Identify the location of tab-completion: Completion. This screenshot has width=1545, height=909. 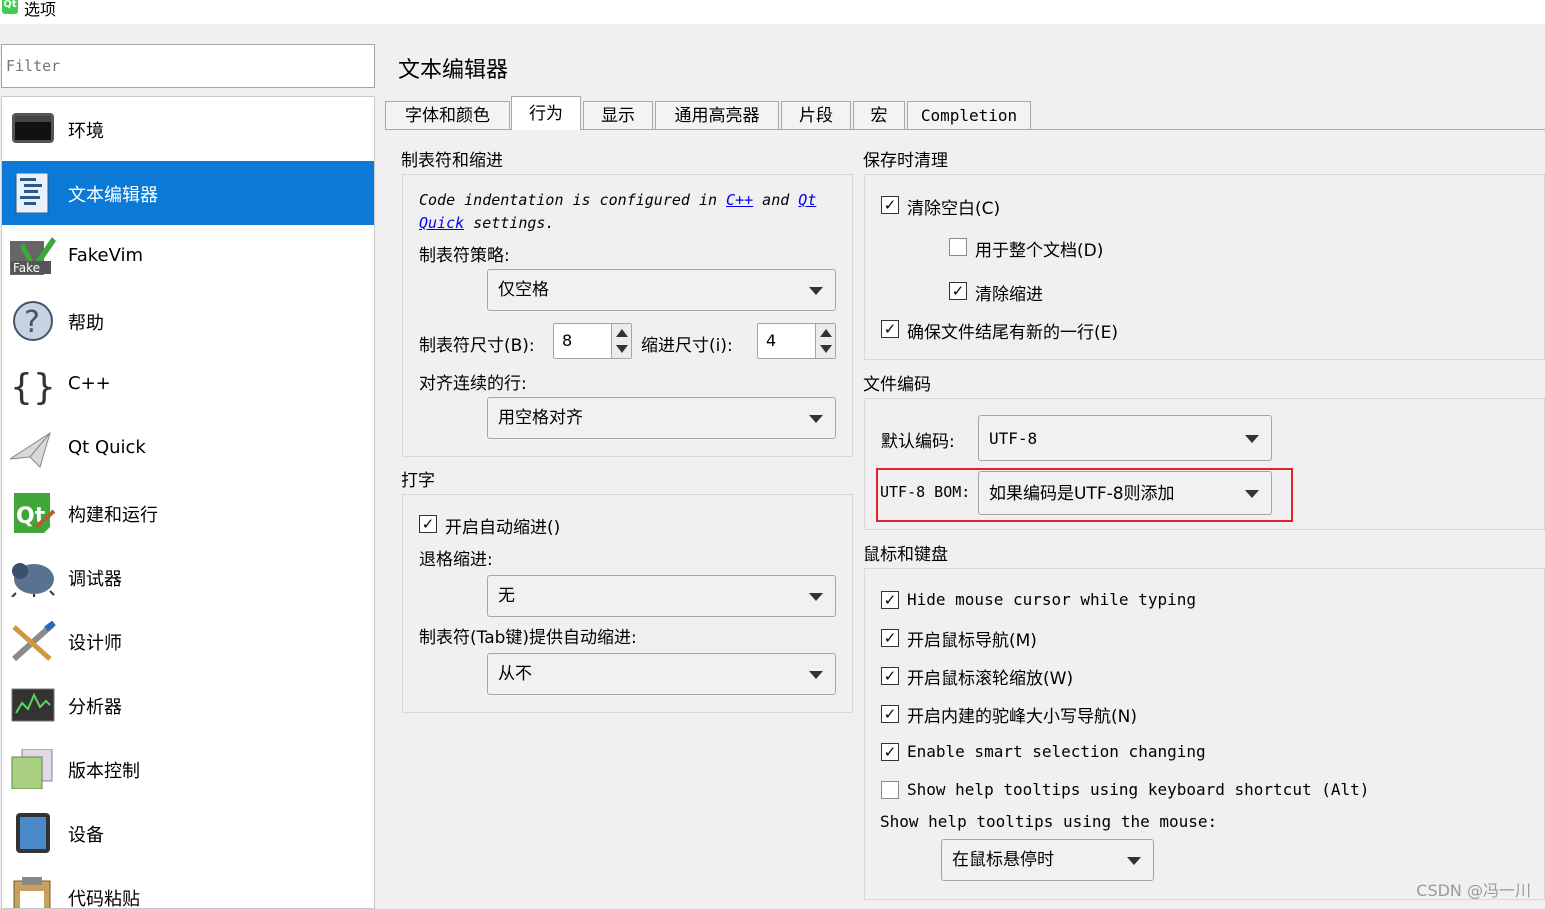
(969, 115).